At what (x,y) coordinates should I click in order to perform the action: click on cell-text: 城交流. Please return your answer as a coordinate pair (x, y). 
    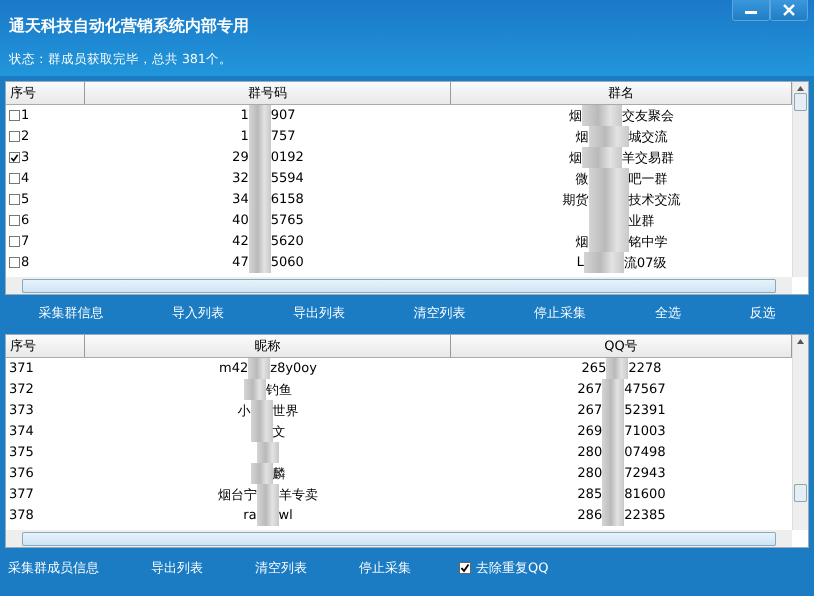
    Looking at the image, I should click on (648, 137).